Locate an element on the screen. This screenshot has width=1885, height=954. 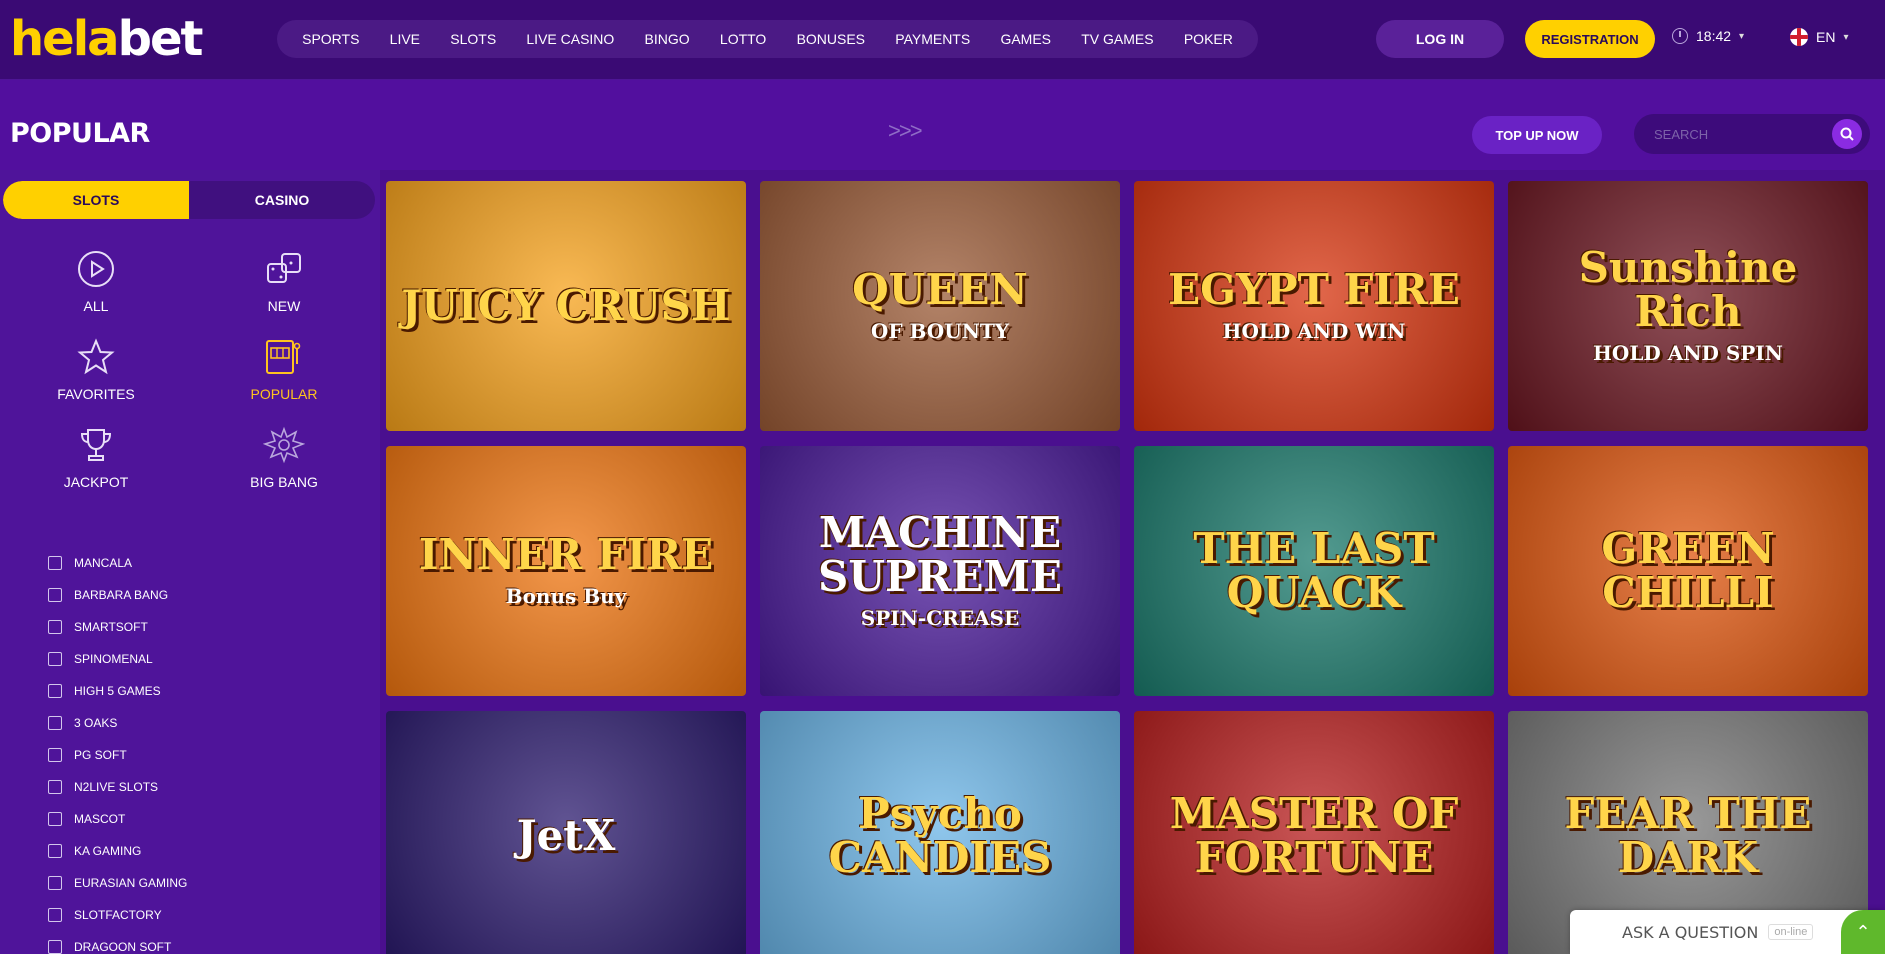
game-title: MACHINE SUPREME SPIN-CREASE is located at coordinates (940, 571).